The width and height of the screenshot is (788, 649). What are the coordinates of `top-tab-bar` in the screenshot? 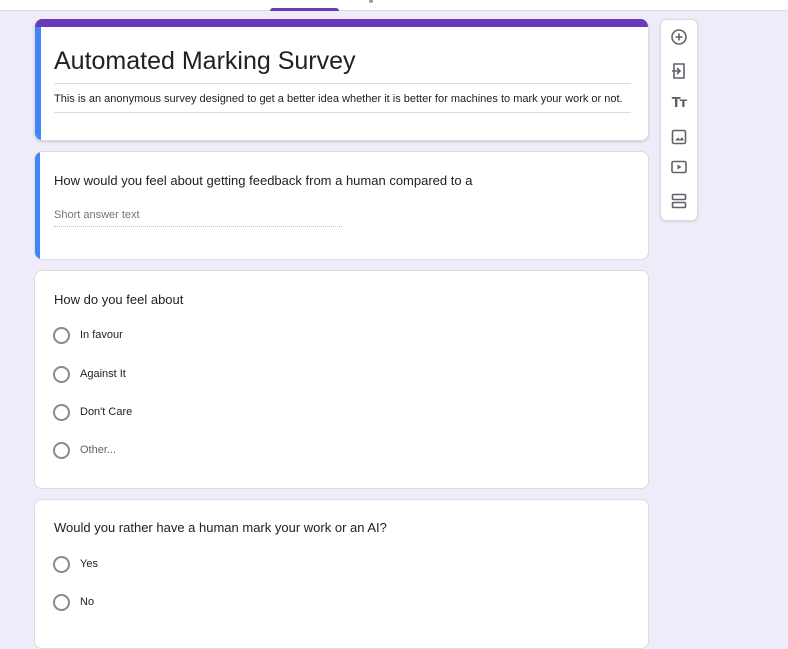 It's located at (394, 5).